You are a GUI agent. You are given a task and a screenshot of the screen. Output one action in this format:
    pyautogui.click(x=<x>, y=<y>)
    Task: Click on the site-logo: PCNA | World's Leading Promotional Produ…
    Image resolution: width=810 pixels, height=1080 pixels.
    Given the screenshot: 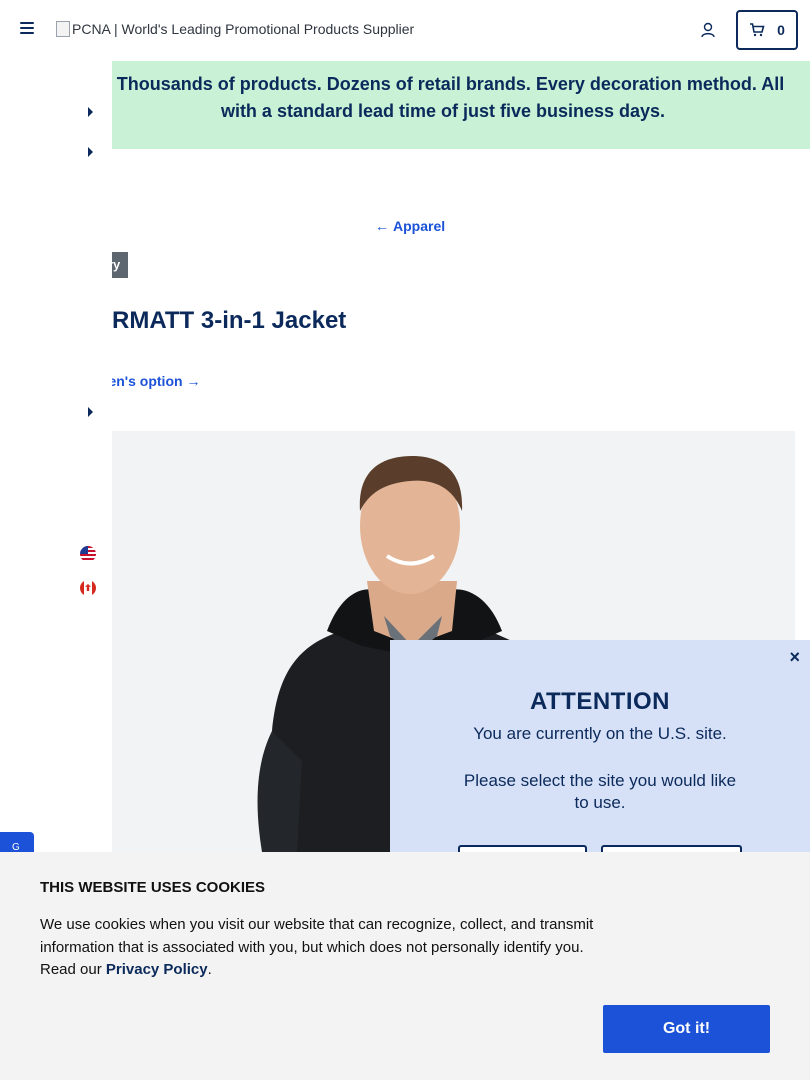 What is the action you would take?
    pyautogui.click(x=235, y=29)
    